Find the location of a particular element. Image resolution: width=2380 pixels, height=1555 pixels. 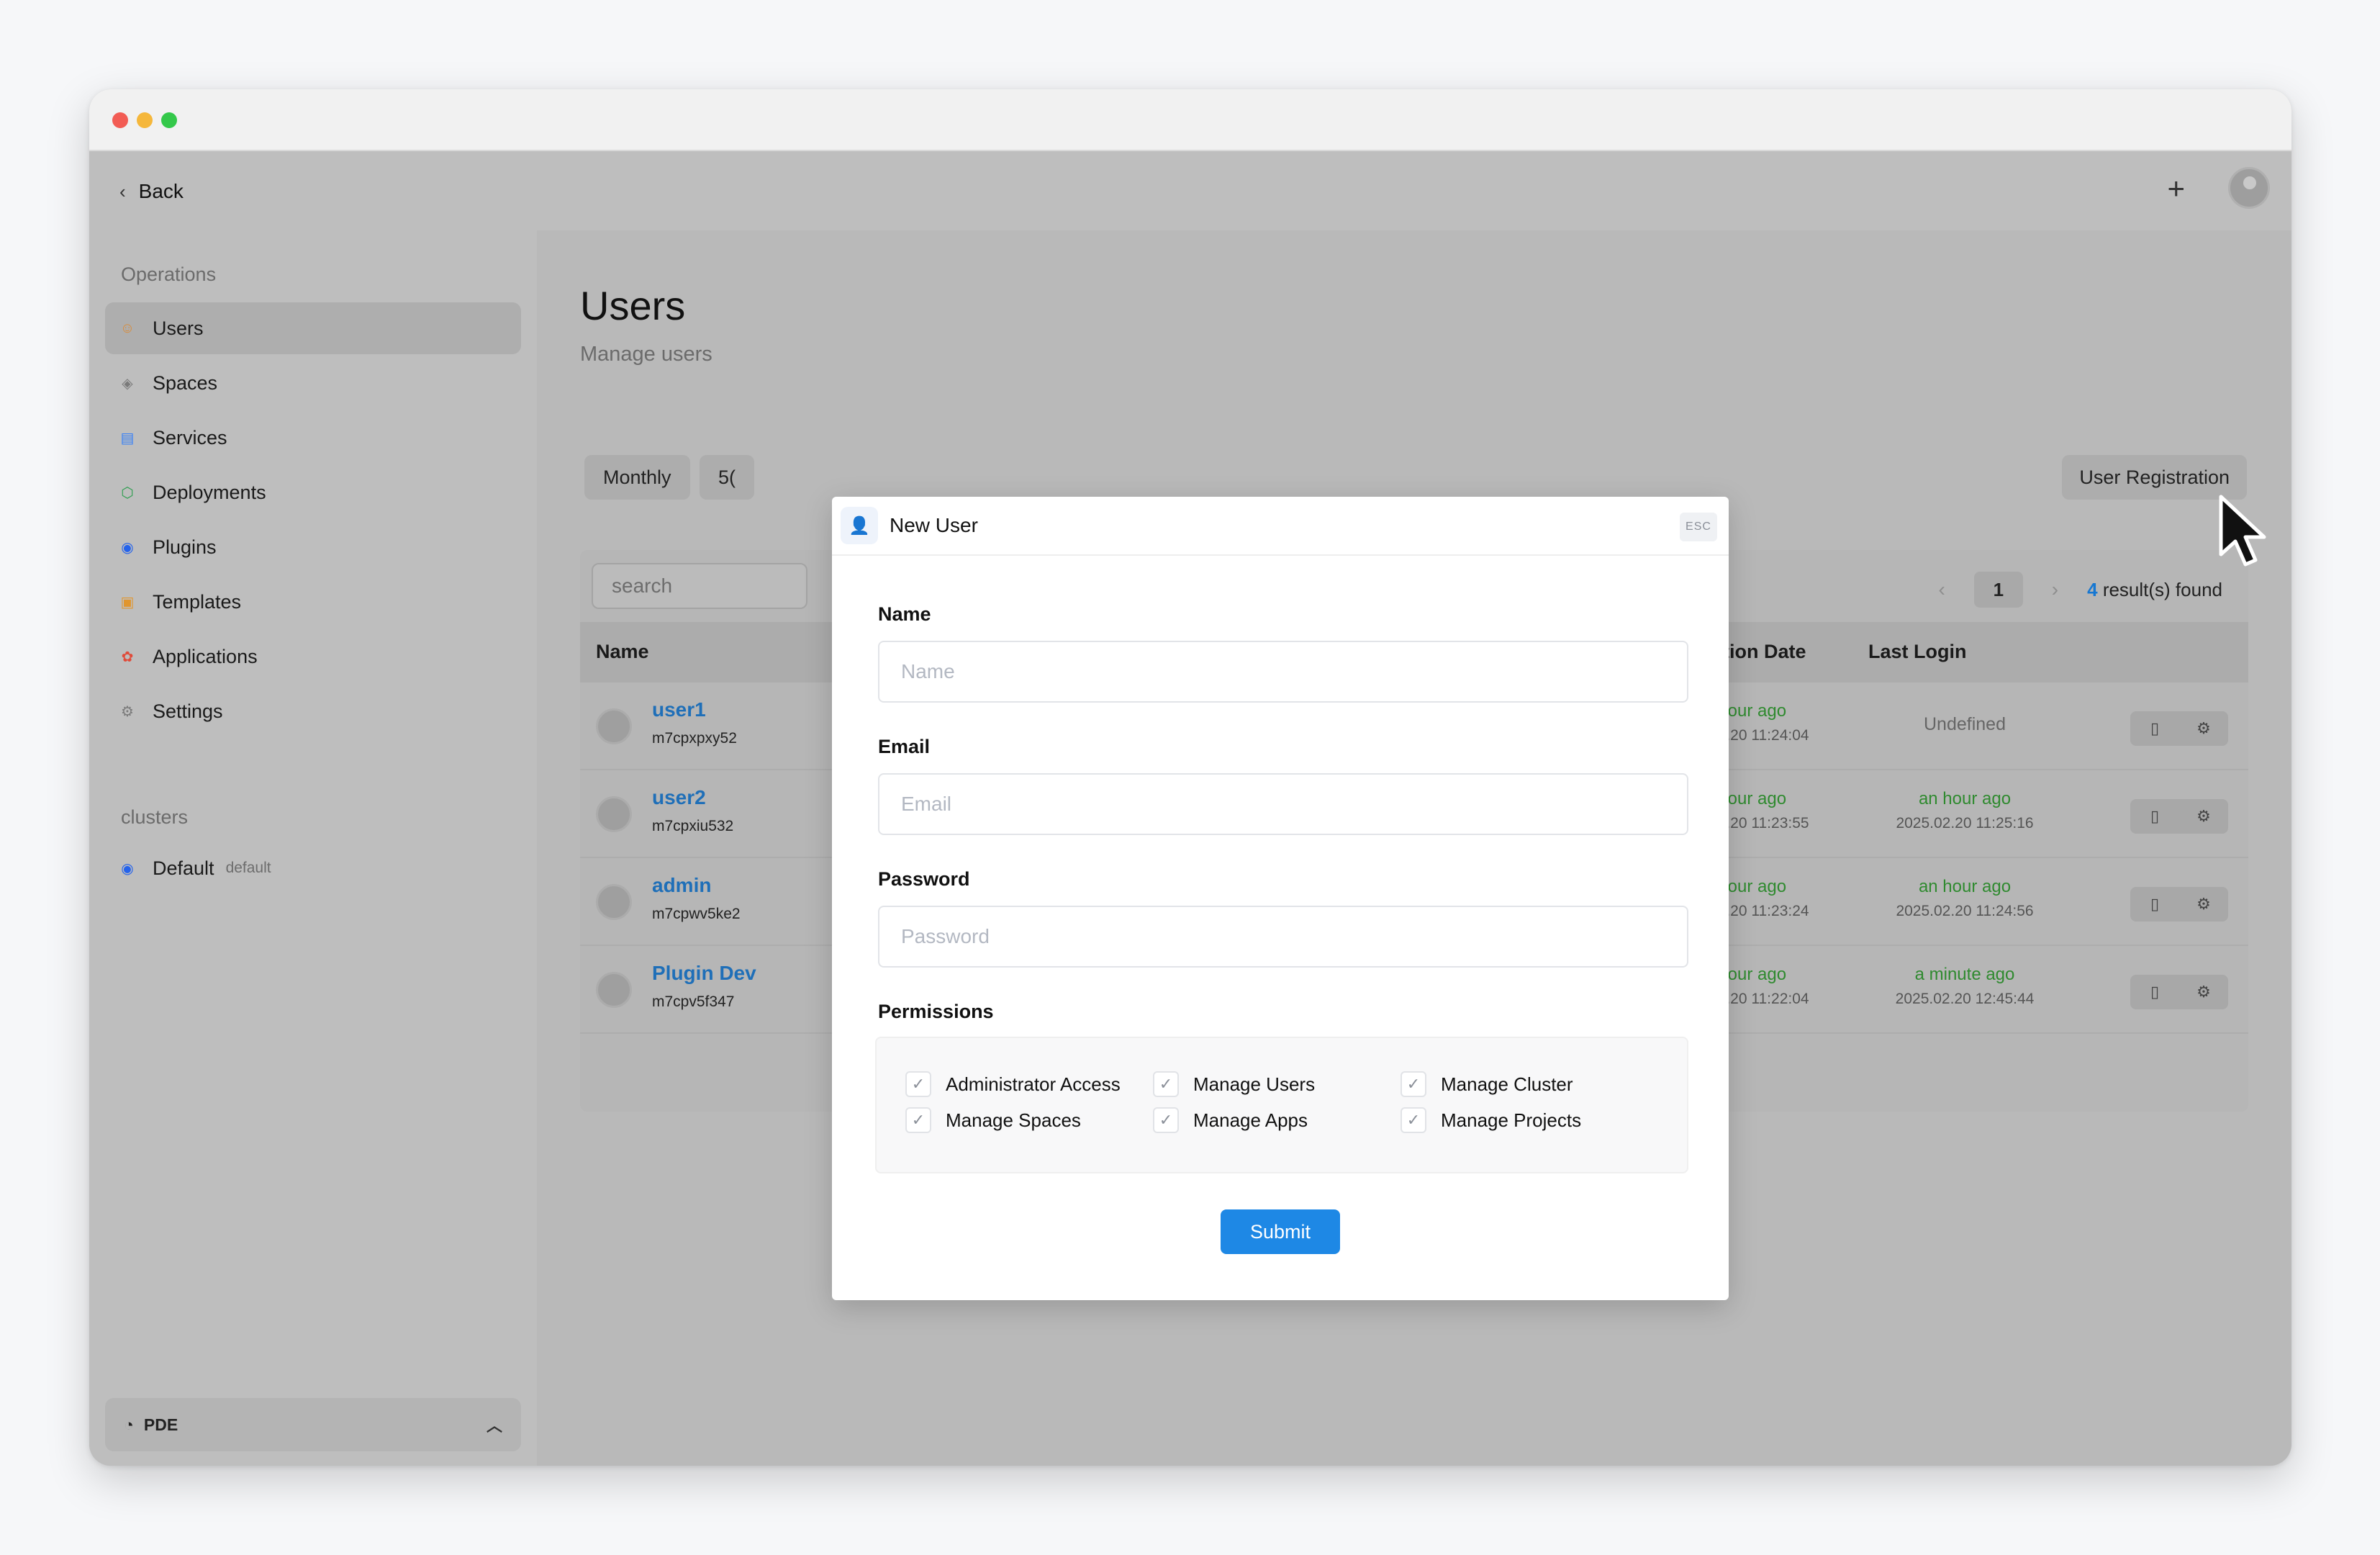

sidebar-item-spaces: ◈ Spaces is located at coordinates (313, 383).